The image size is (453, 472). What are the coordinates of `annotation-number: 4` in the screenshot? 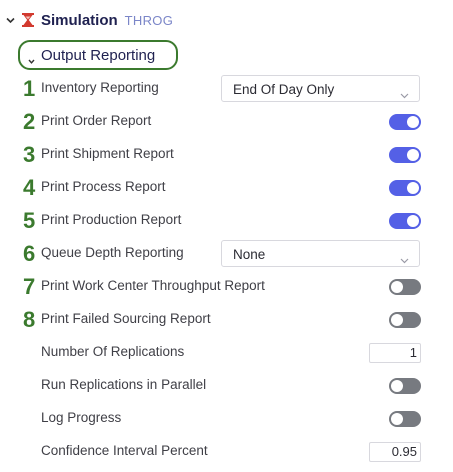 It's located at (29, 187).